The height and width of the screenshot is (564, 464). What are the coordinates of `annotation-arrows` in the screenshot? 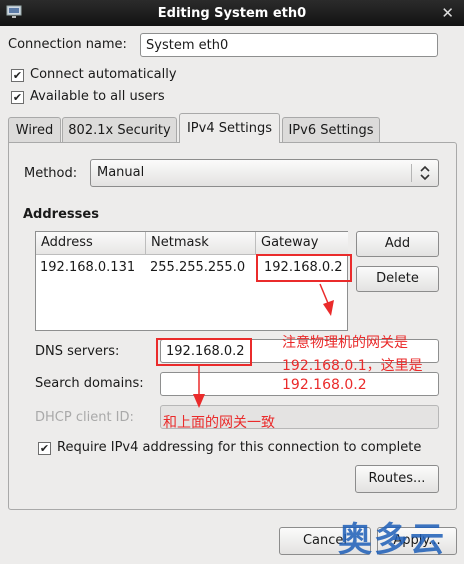 It's located at (263, 345).